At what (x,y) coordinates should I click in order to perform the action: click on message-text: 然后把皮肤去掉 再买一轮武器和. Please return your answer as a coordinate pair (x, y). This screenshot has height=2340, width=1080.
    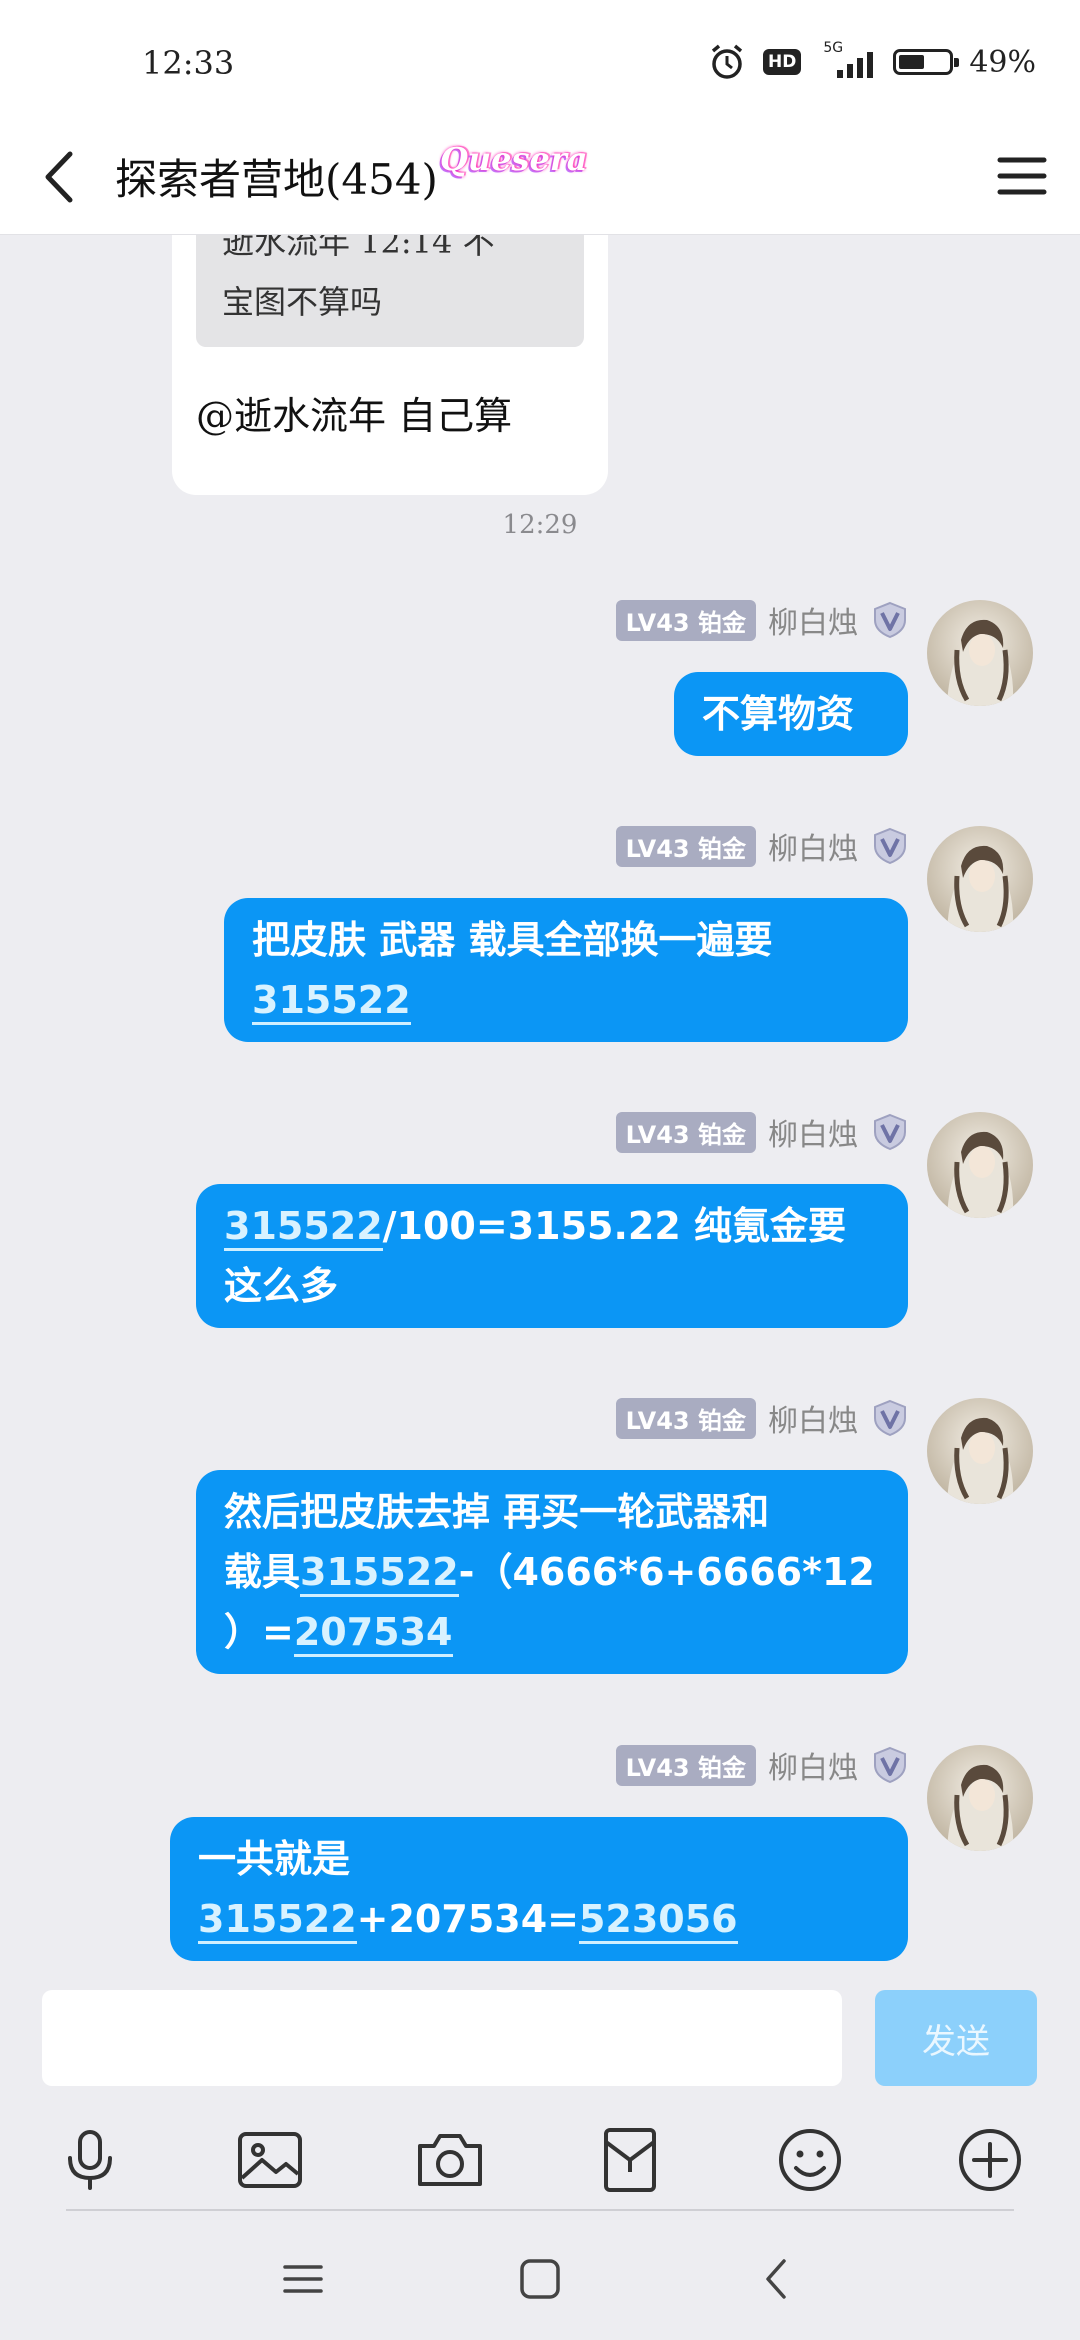
    Looking at the image, I should click on (497, 1512).